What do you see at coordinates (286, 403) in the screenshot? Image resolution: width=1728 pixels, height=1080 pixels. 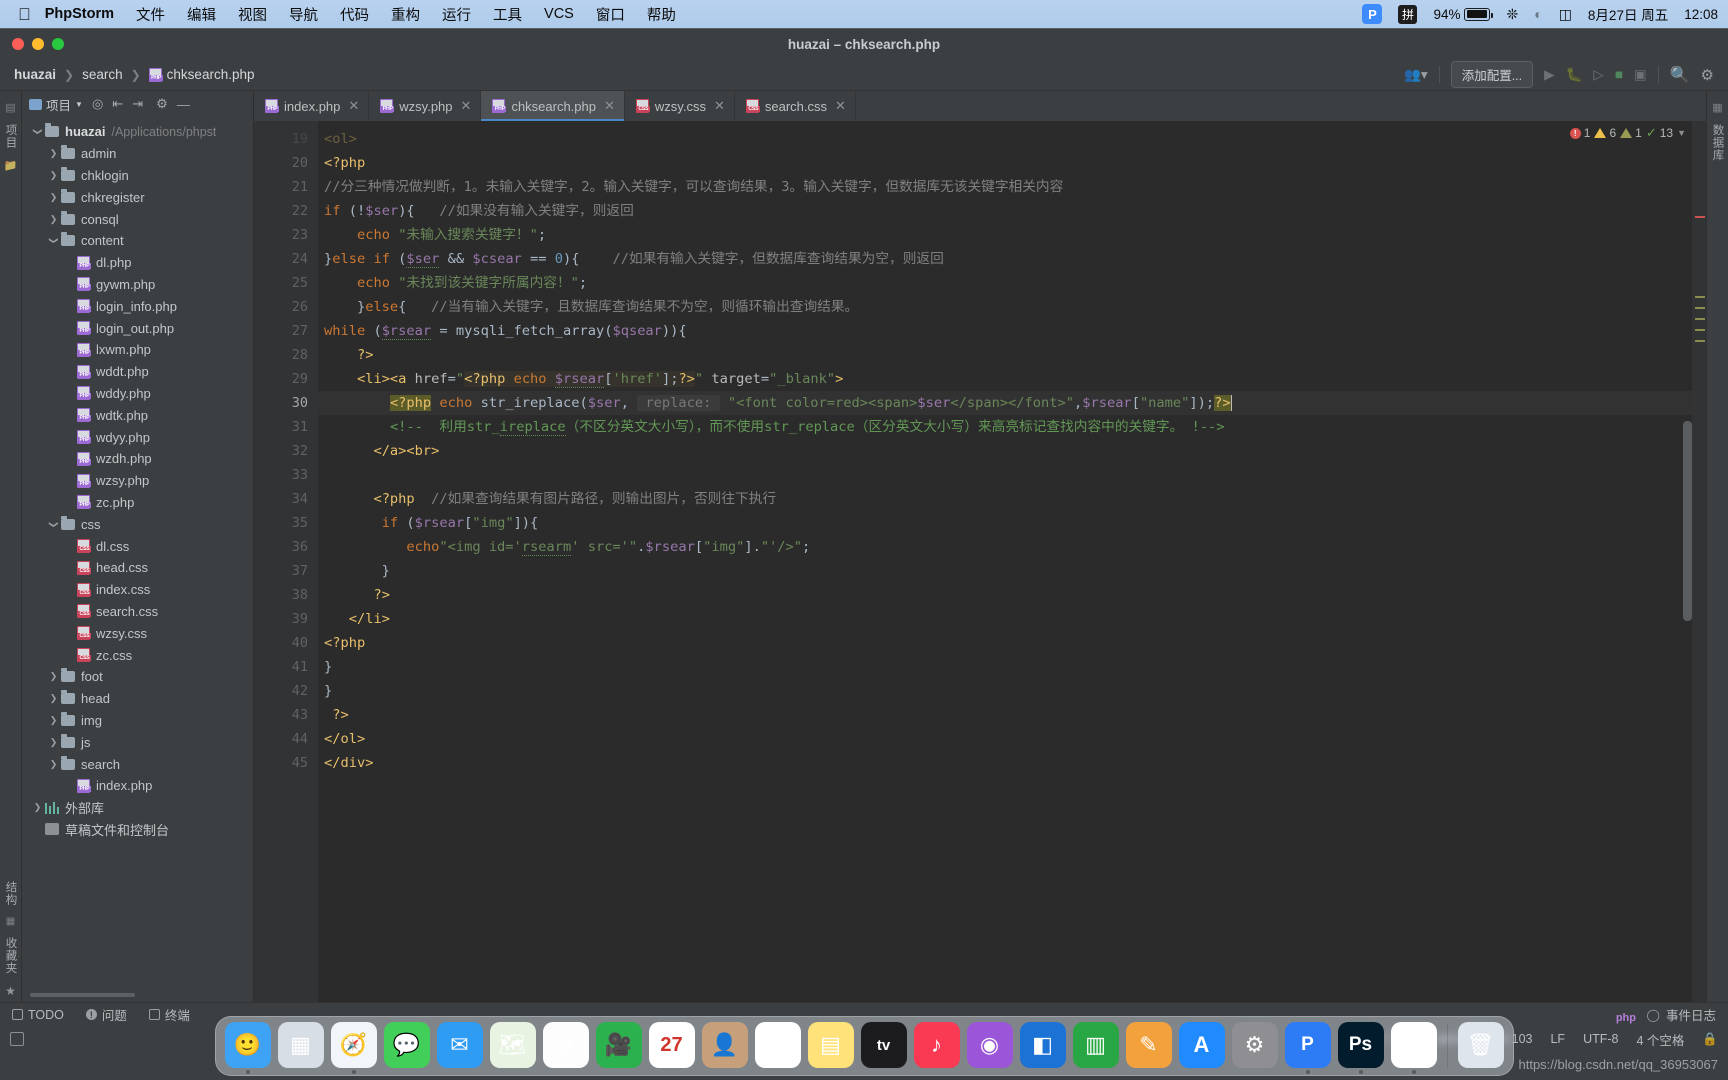 I see `line-number-30: 30` at bounding box center [286, 403].